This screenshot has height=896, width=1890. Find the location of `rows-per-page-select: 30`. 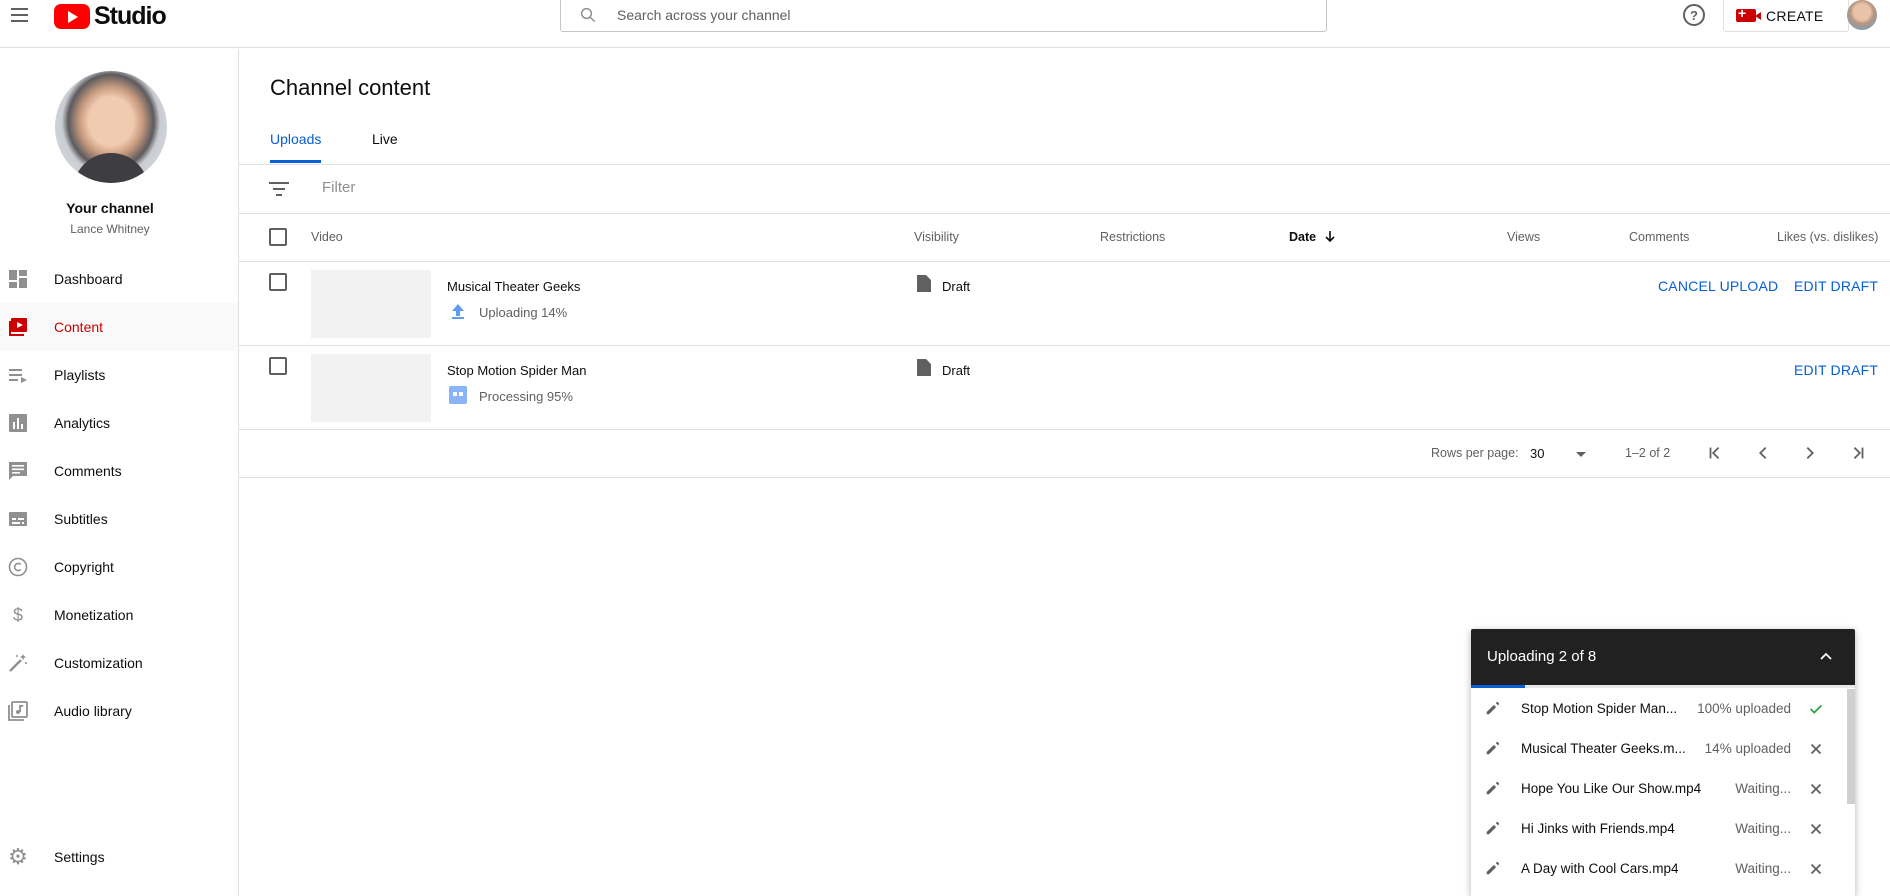

rows-per-page-select: 30 is located at coordinates (1560, 455).